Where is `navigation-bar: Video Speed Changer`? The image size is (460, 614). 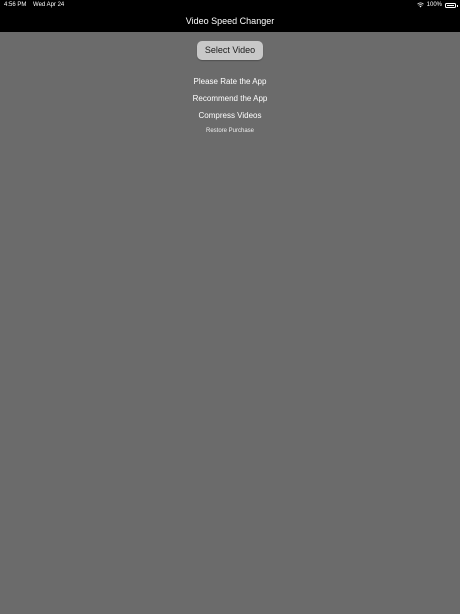 navigation-bar: Video Speed Changer is located at coordinates (230, 21).